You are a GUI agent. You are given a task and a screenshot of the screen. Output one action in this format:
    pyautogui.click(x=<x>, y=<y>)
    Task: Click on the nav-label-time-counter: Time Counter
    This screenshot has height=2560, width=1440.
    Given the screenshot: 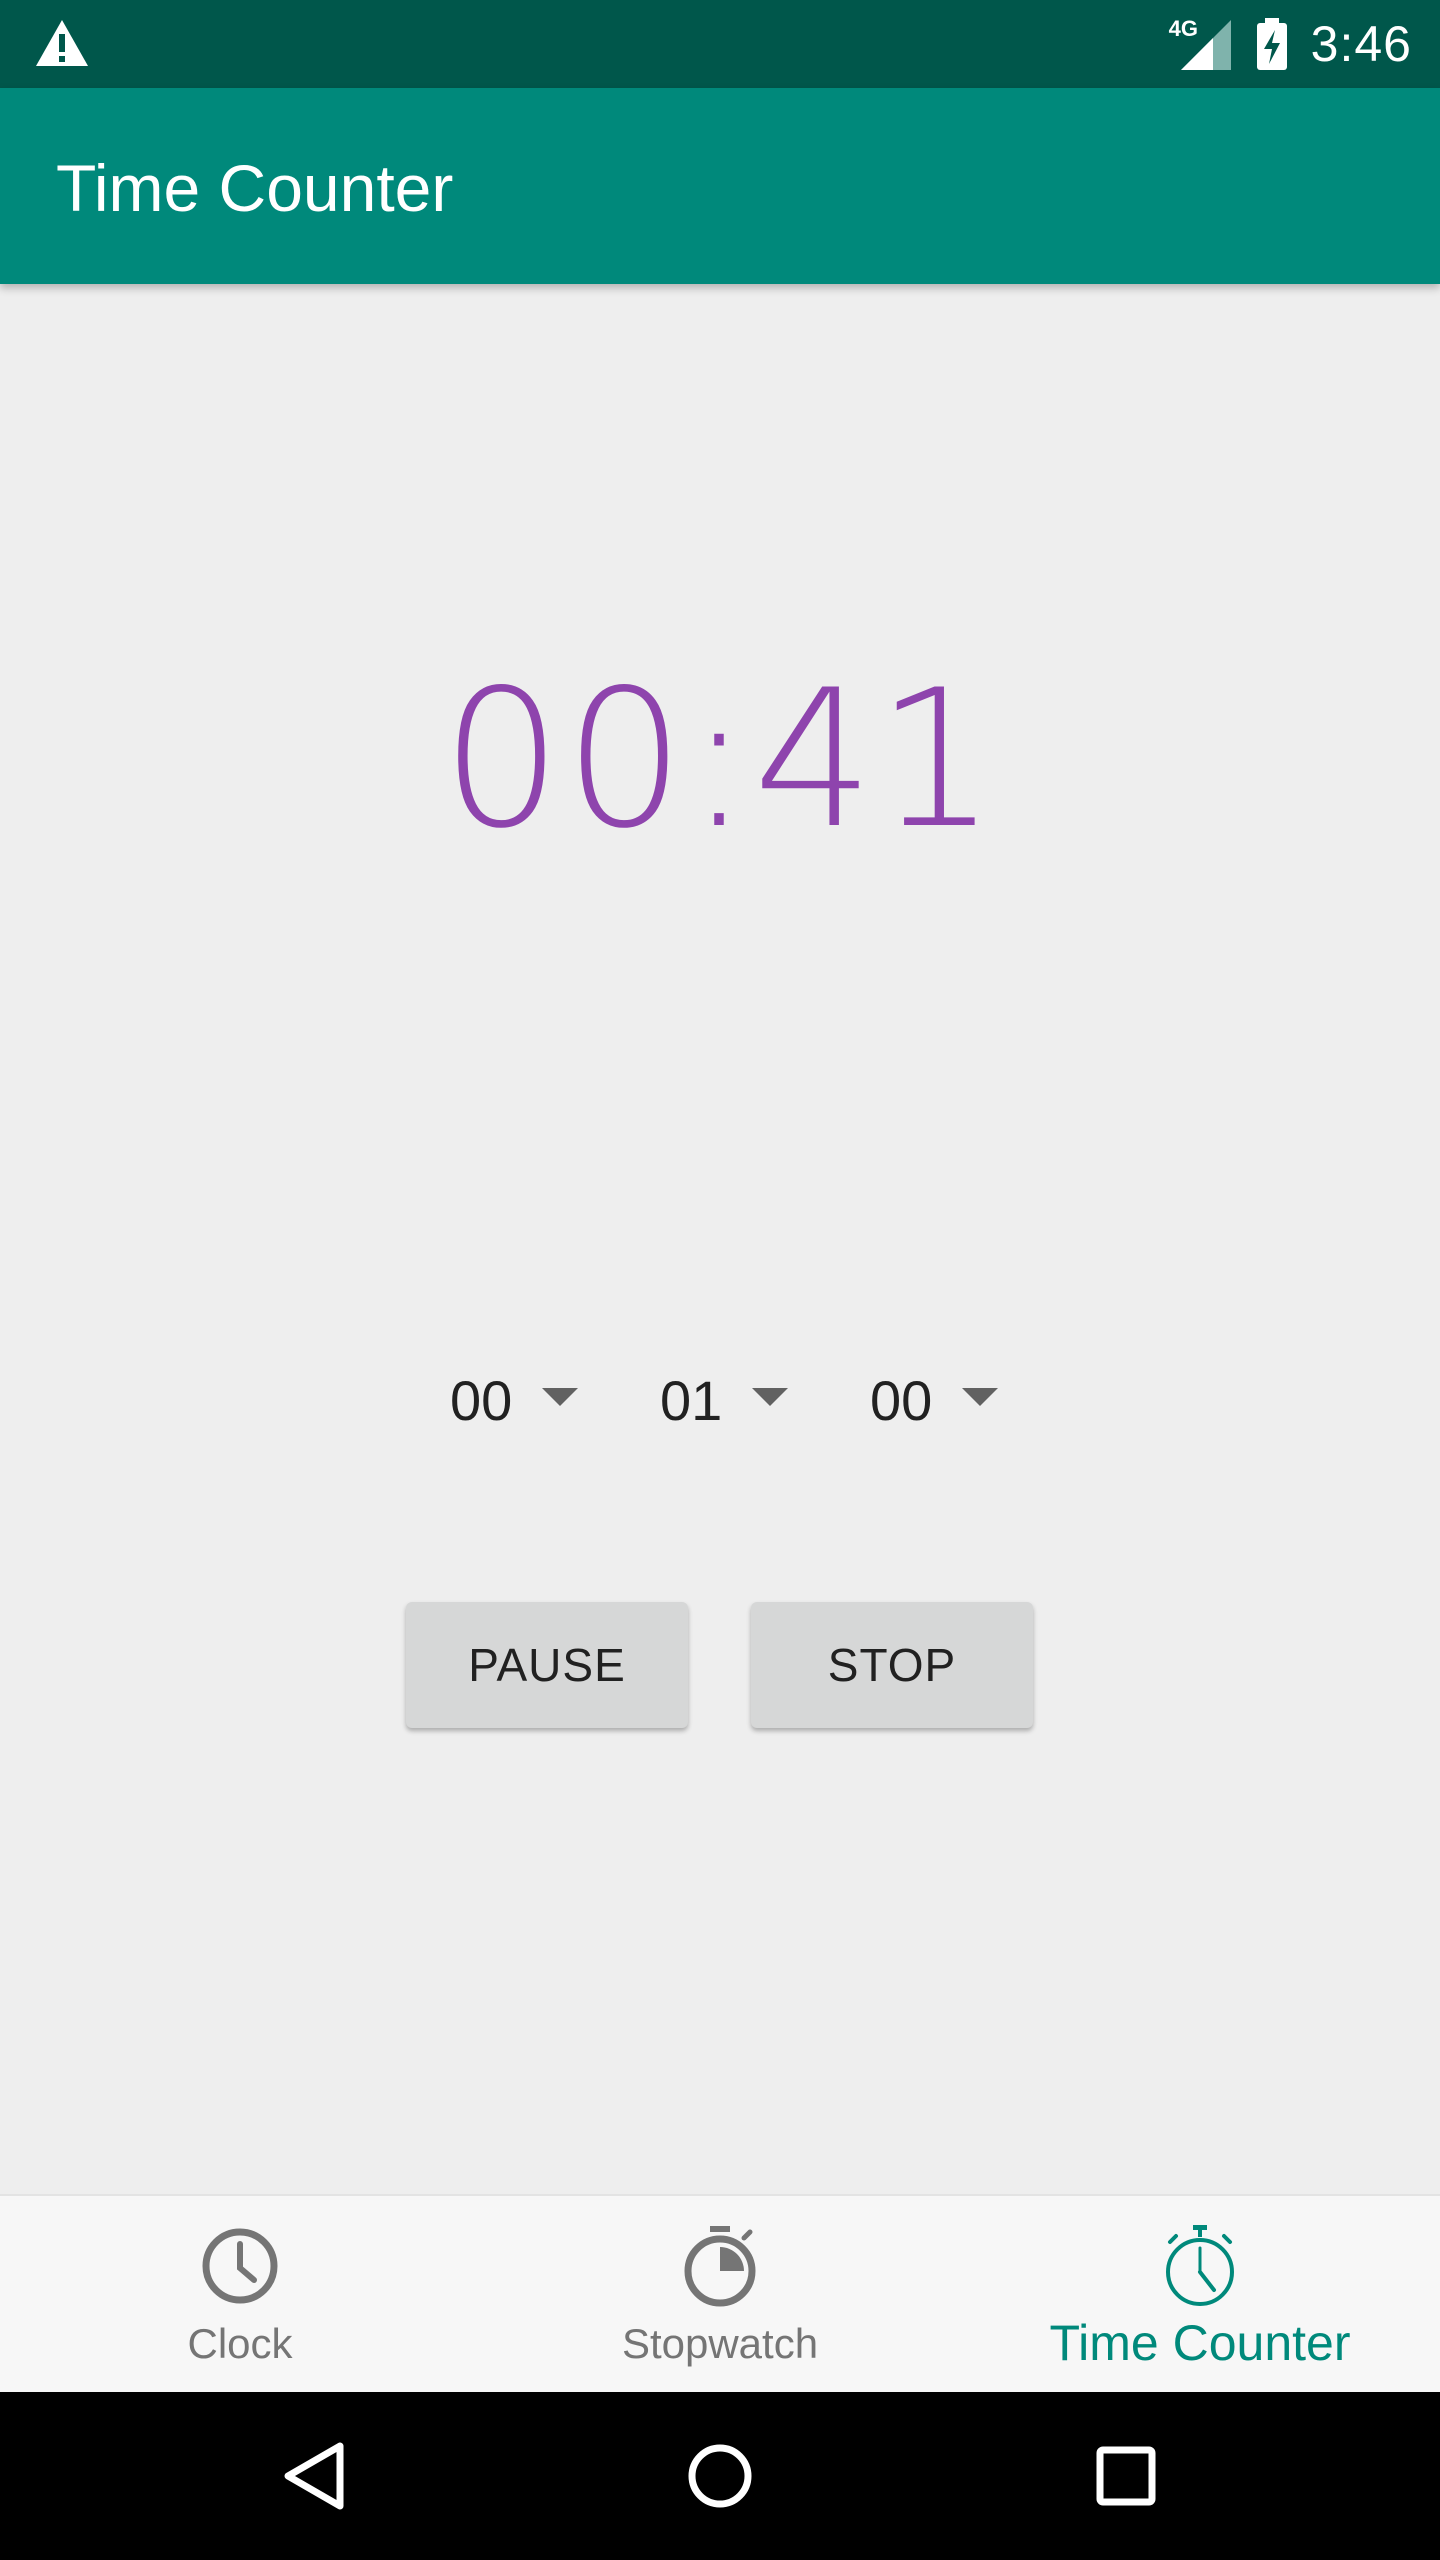 What is the action you would take?
    pyautogui.click(x=1200, y=2343)
    